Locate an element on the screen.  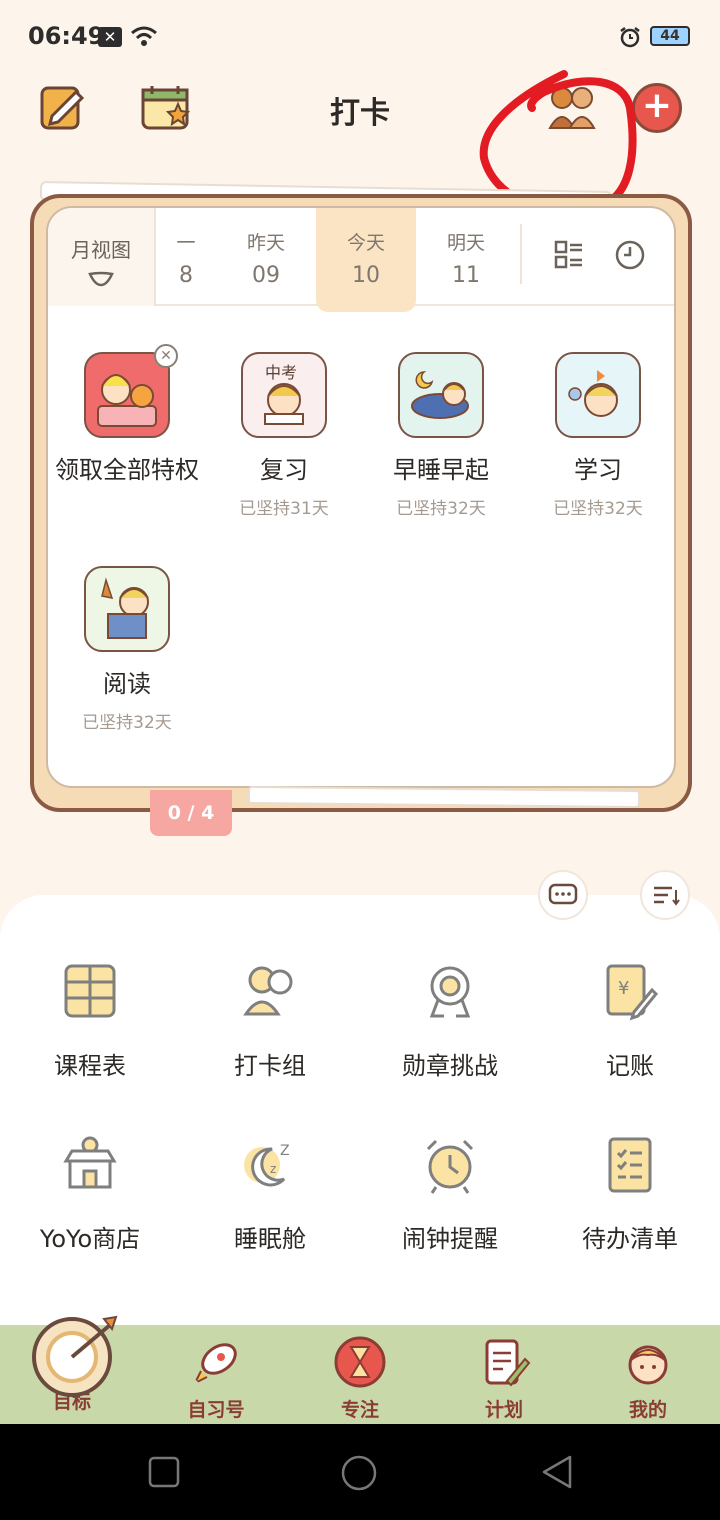
svg-text: Z is located at coordinates (285, 1151).